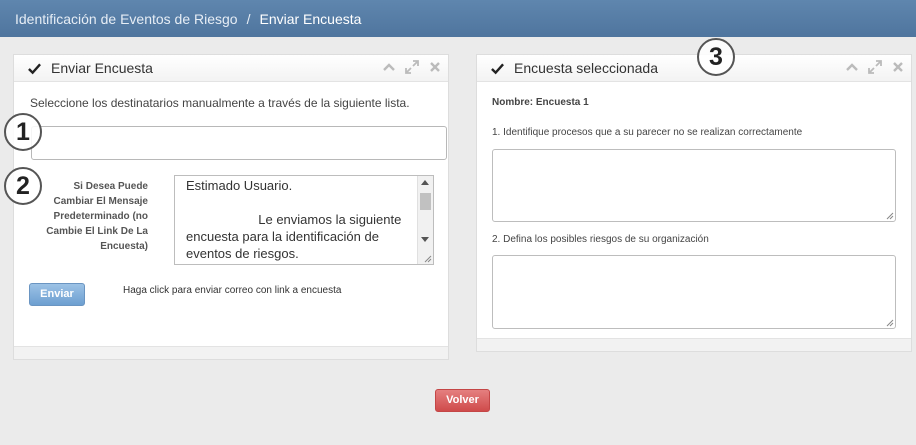  Describe the element at coordinates (425, 220) in the screenshot. I see `message-scrollbar` at that location.